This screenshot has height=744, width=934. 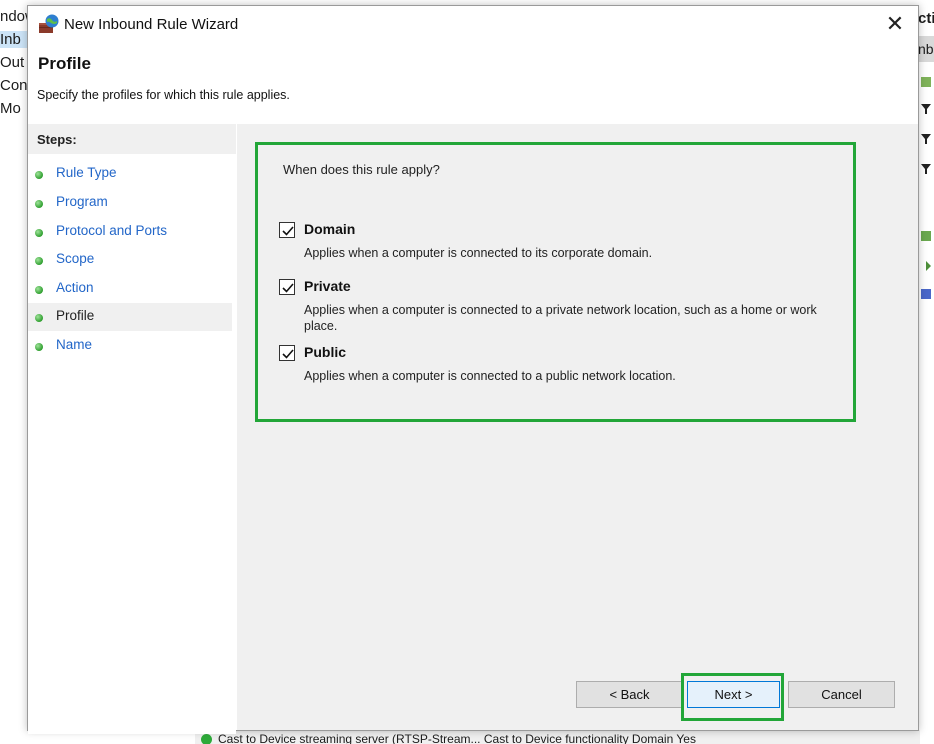 I want to click on private-checkbox, so click(x=287, y=287).